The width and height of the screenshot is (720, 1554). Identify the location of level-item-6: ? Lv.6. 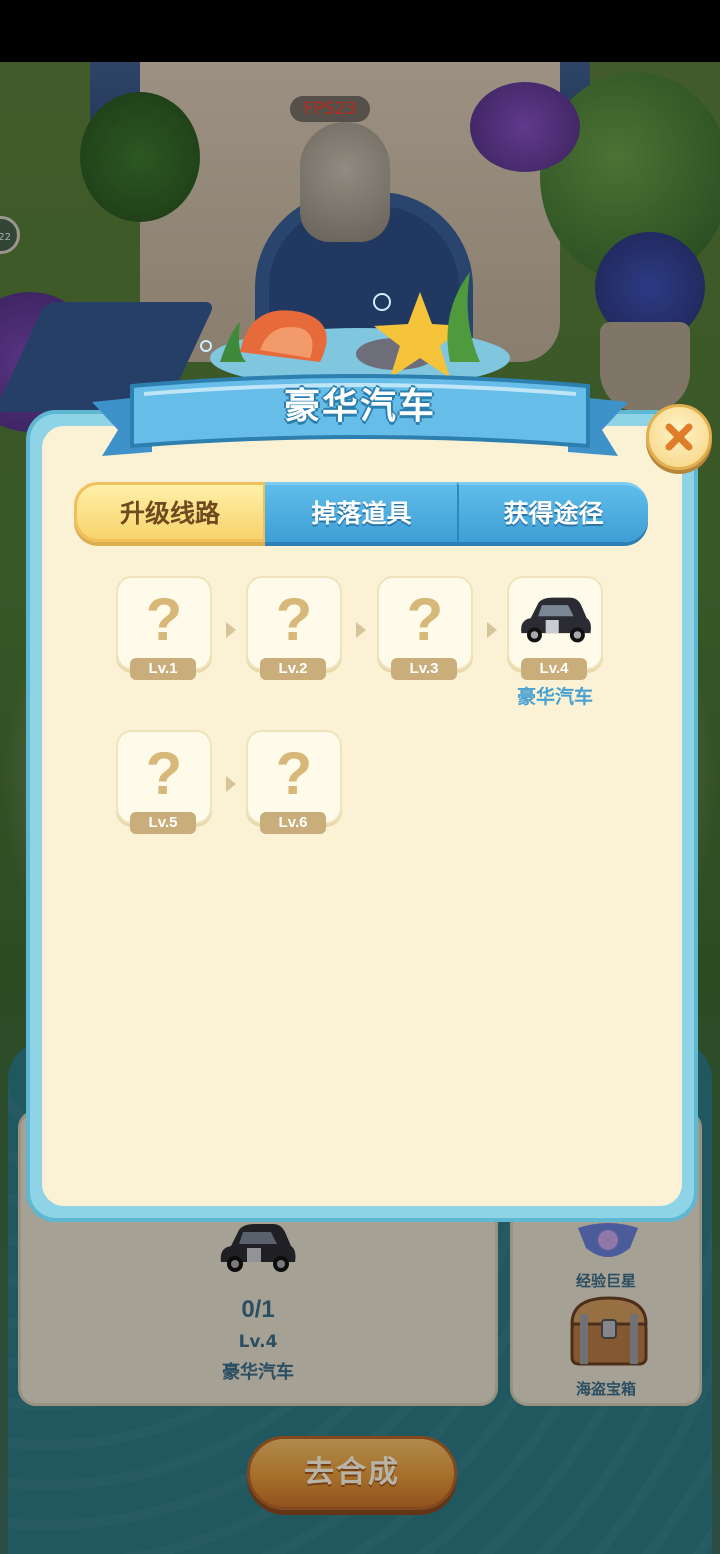
(294, 782).